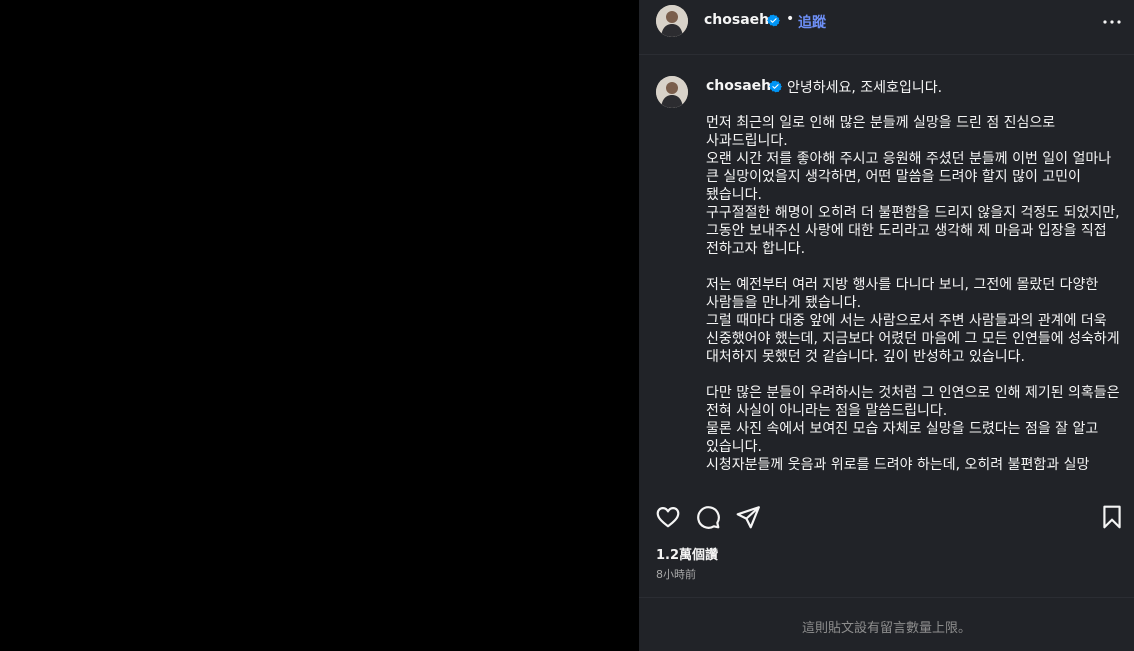  I want to click on heart-icon, so click(668, 517).